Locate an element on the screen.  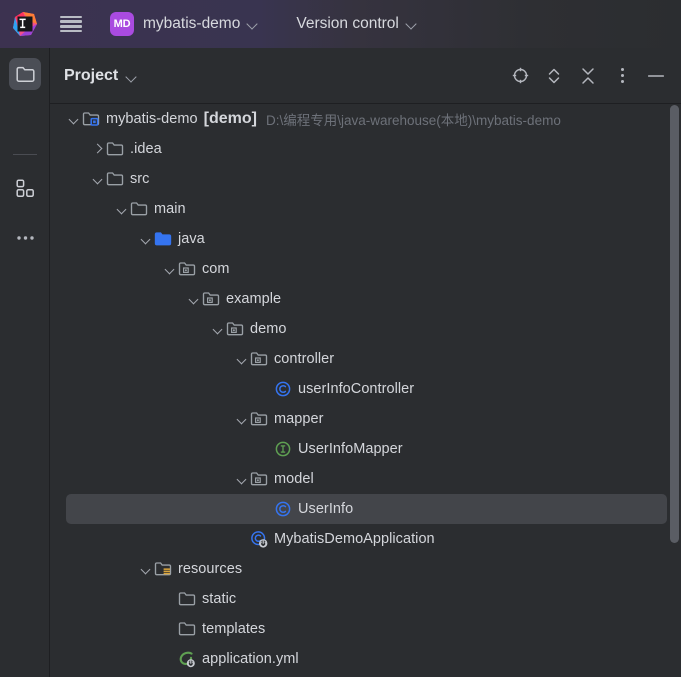
rail-button-more is located at coordinates (25, 238).